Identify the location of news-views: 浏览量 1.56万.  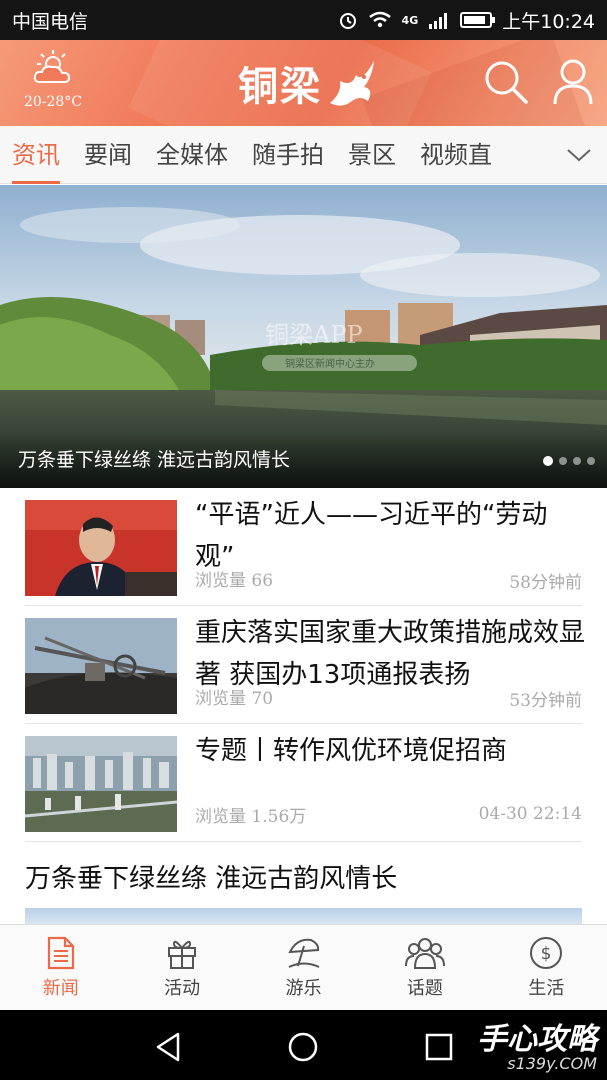
(250, 814).